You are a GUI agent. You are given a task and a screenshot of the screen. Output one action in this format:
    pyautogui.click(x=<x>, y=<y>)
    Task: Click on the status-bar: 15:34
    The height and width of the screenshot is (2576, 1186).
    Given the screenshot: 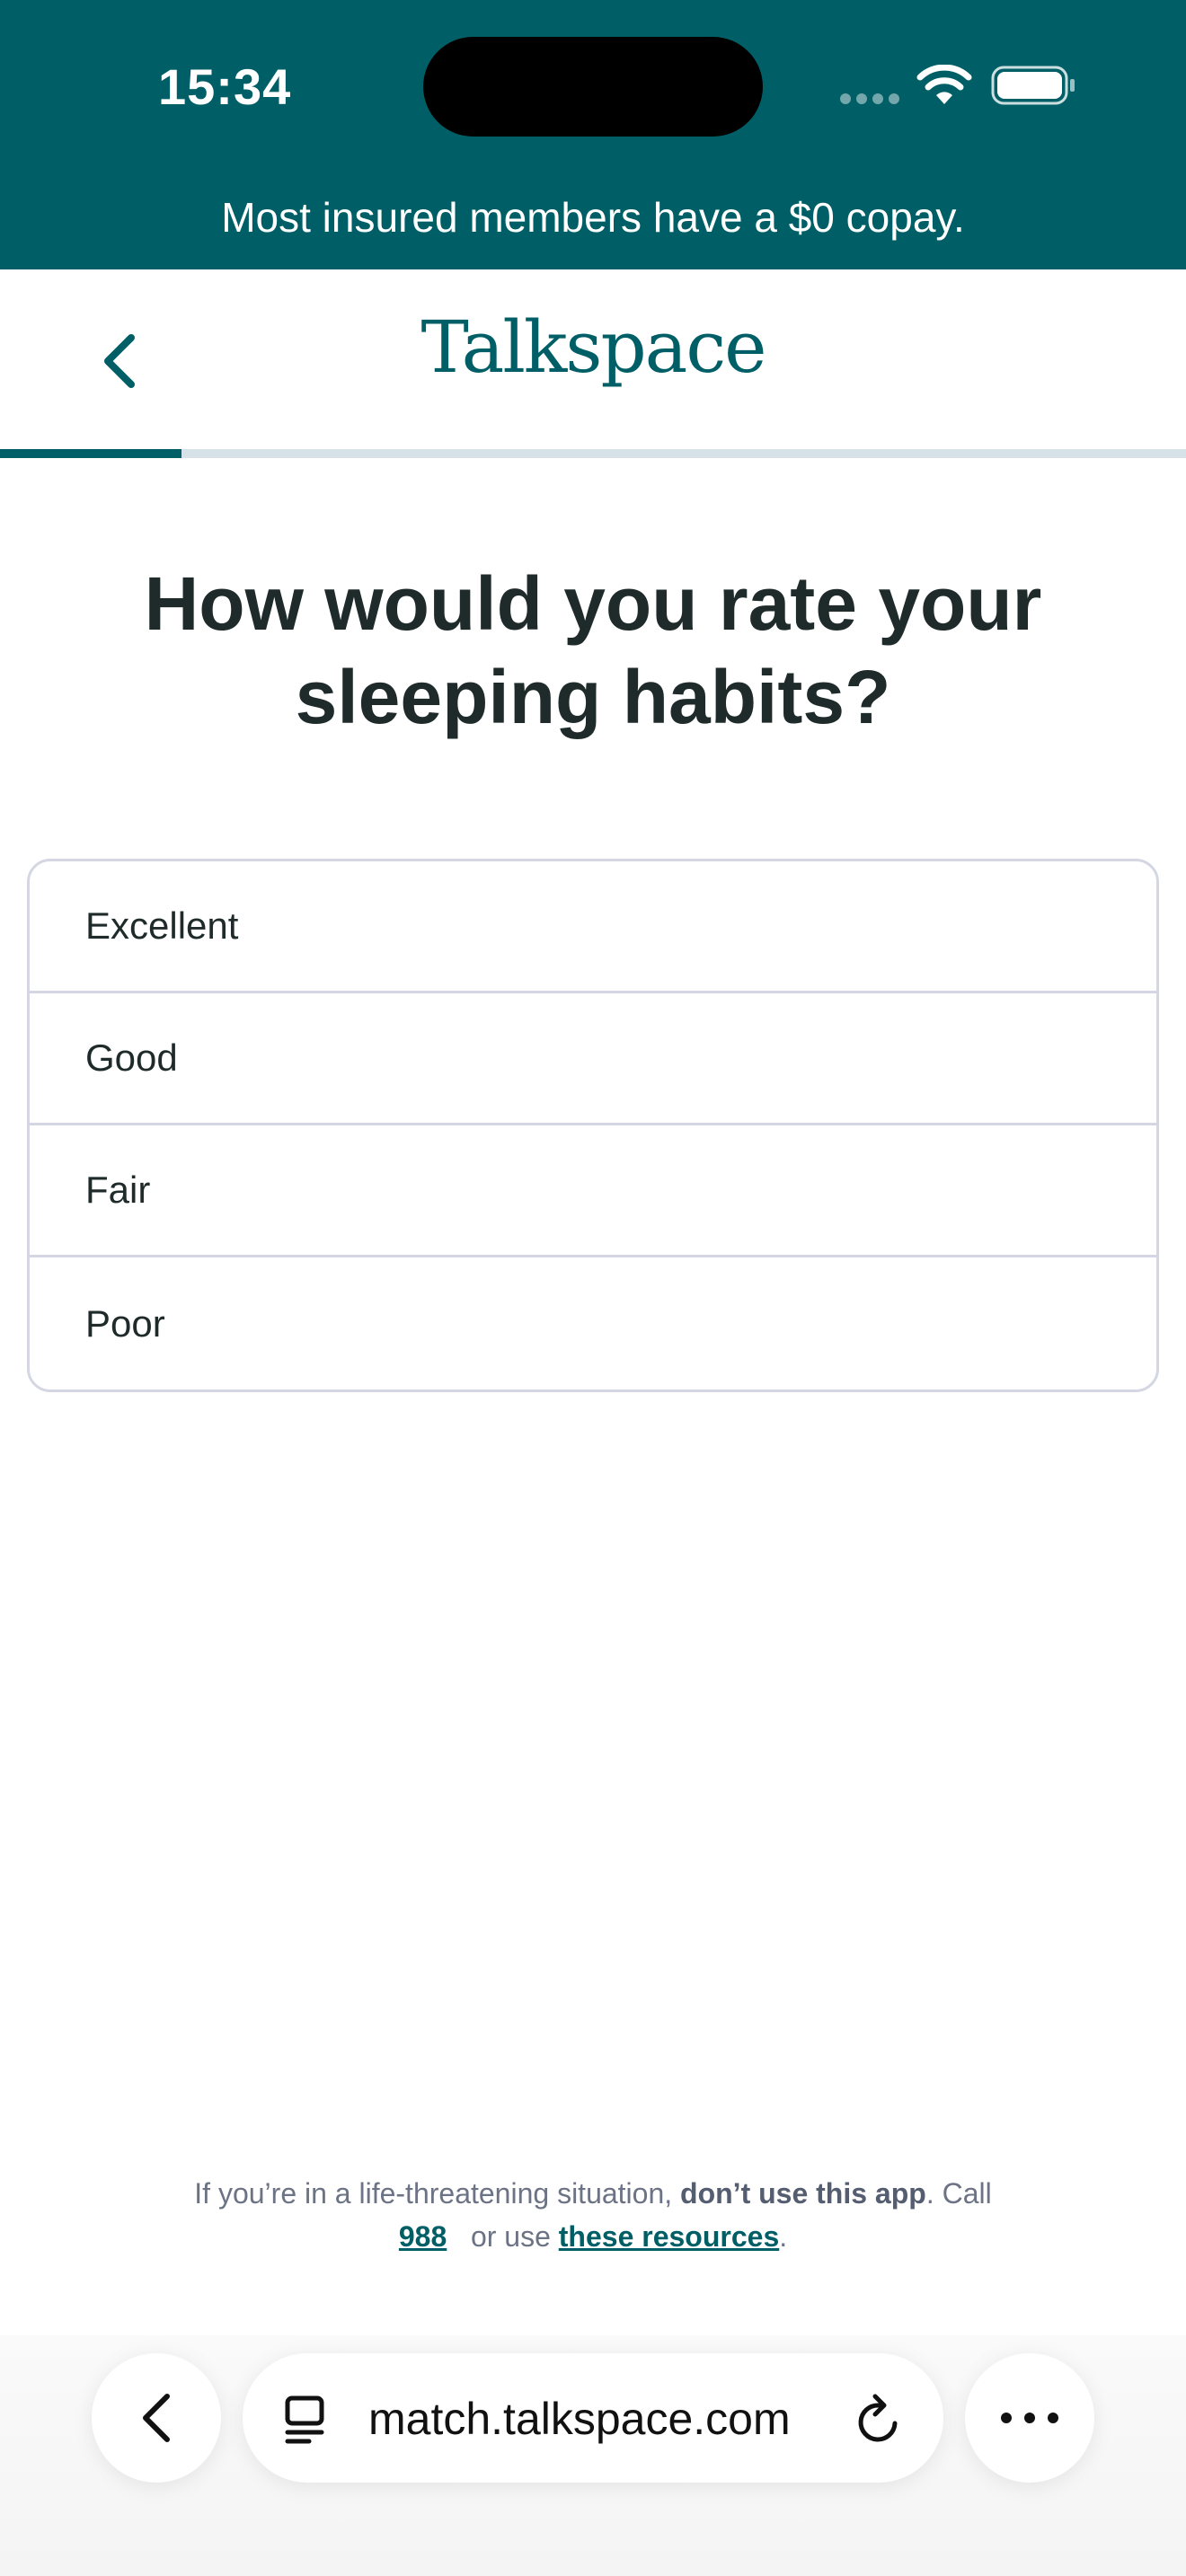 What is the action you would take?
    pyautogui.click(x=593, y=87)
    